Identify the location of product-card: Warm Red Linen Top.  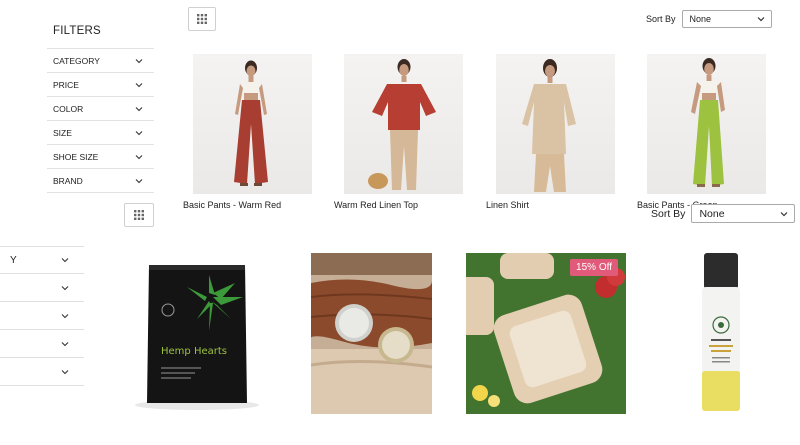
(398, 132).